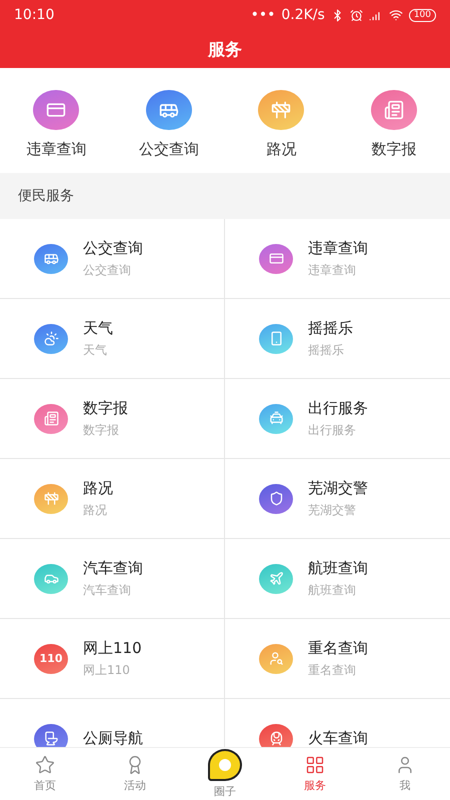 This screenshot has height=800, width=450. Describe the element at coordinates (225, 49) in the screenshot. I see `page-title: 服务` at that location.